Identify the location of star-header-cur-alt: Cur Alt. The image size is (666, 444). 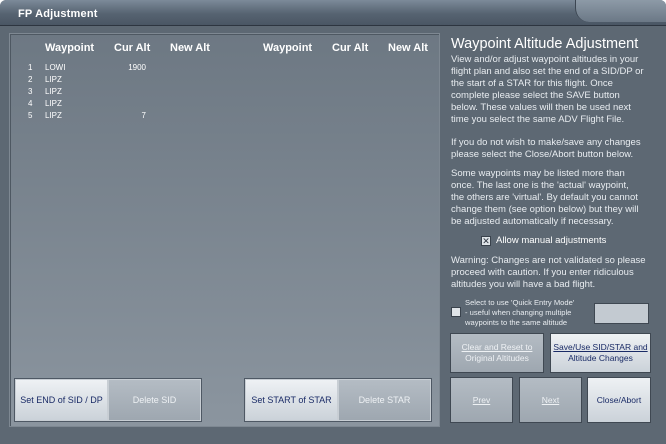
(350, 48).